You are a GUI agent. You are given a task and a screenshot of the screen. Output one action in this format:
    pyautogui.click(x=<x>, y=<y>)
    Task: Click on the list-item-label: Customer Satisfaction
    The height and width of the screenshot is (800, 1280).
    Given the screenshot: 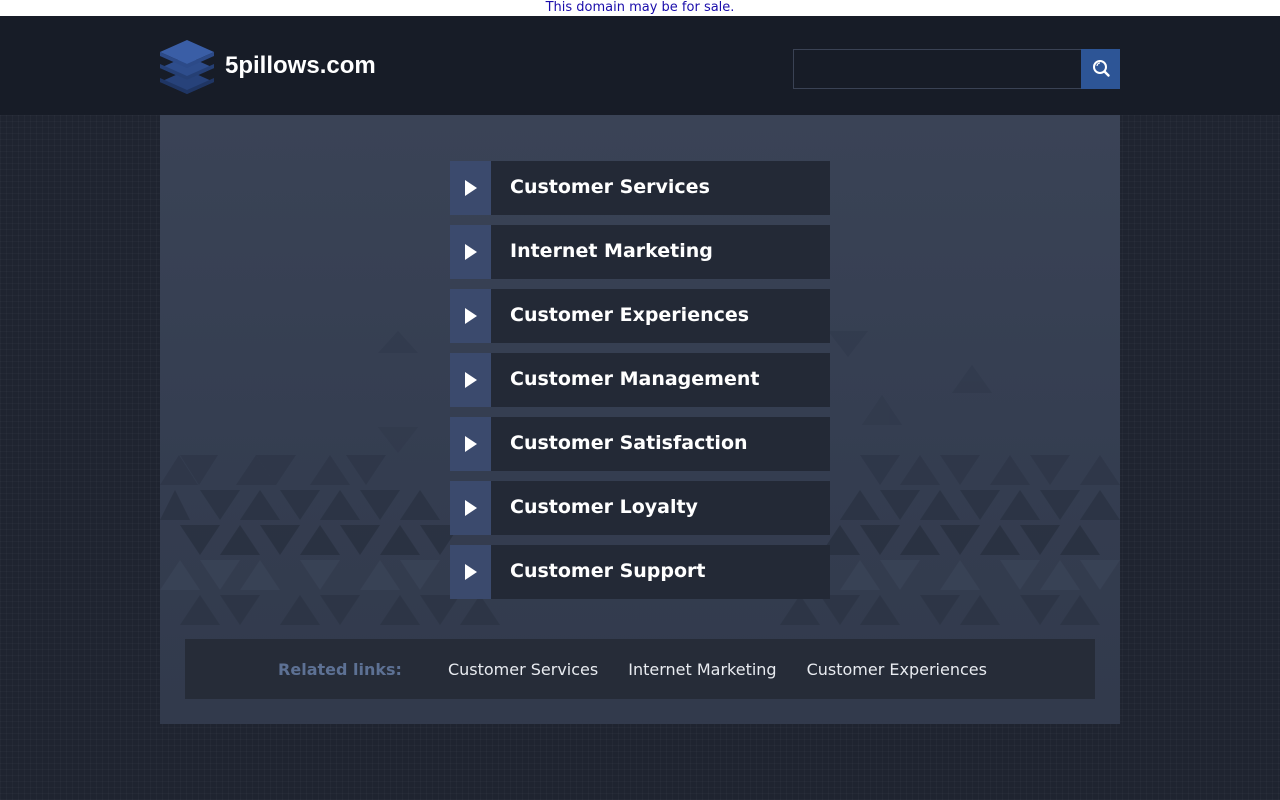 What is the action you would take?
    pyautogui.click(x=660, y=444)
    